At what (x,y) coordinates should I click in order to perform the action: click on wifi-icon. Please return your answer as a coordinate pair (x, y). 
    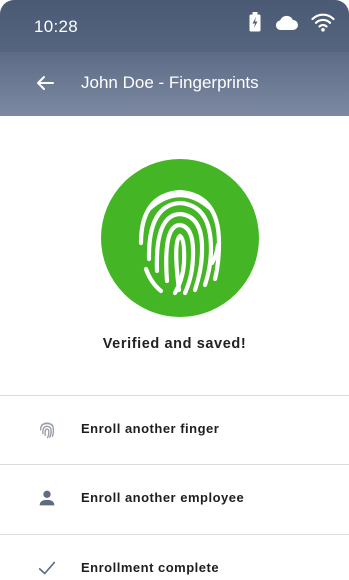
    Looking at the image, I should click on (323, 24).